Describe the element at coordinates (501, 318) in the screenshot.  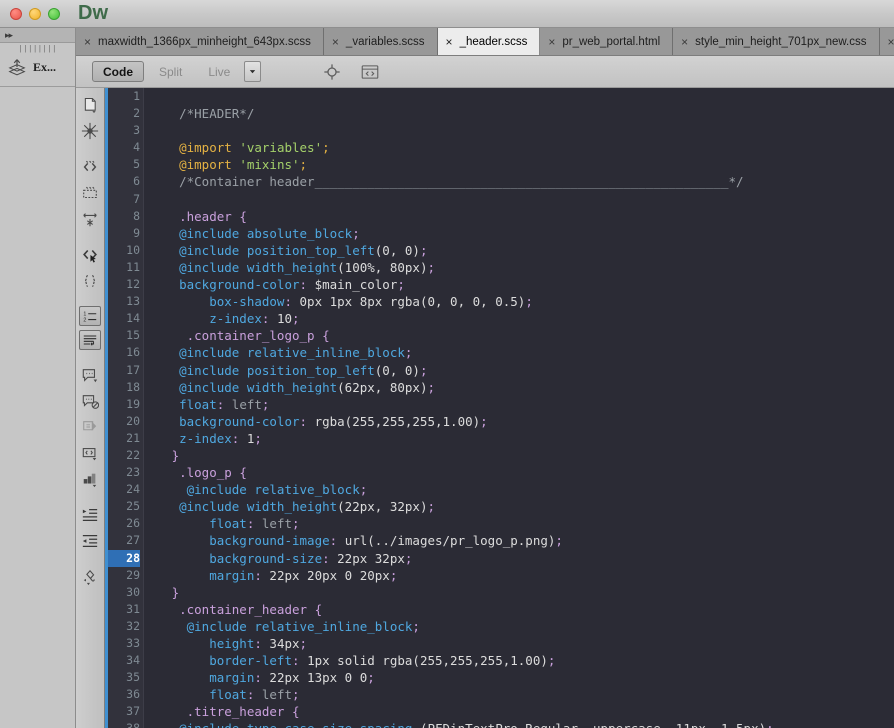
I see `code-line: 14 z-index: 10;` at that location.